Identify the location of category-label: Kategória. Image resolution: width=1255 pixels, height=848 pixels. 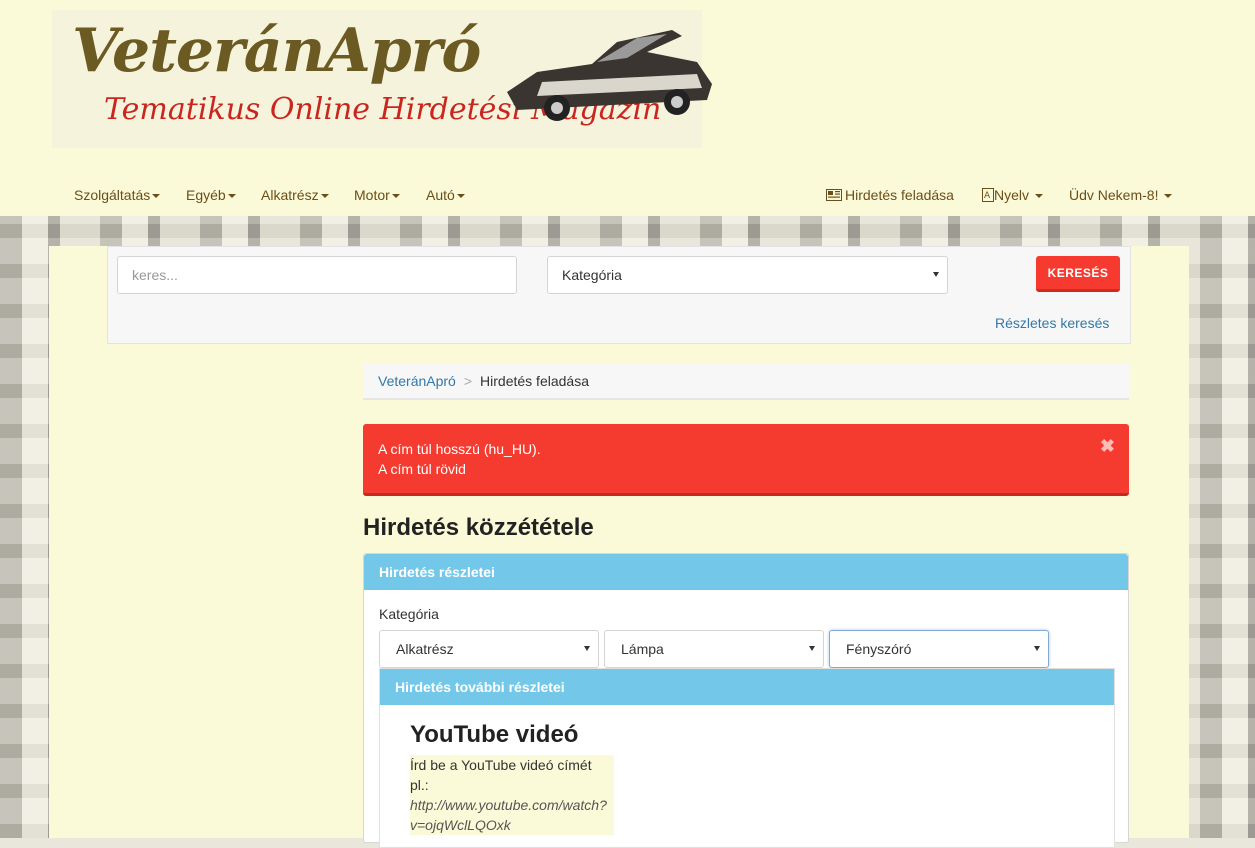
(409, 614).